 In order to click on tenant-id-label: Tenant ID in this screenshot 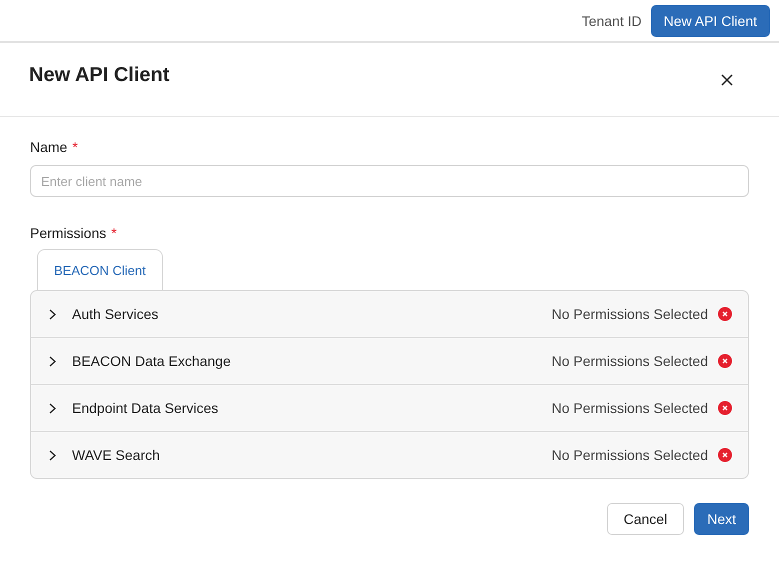, I will do `click(612, 20)`.